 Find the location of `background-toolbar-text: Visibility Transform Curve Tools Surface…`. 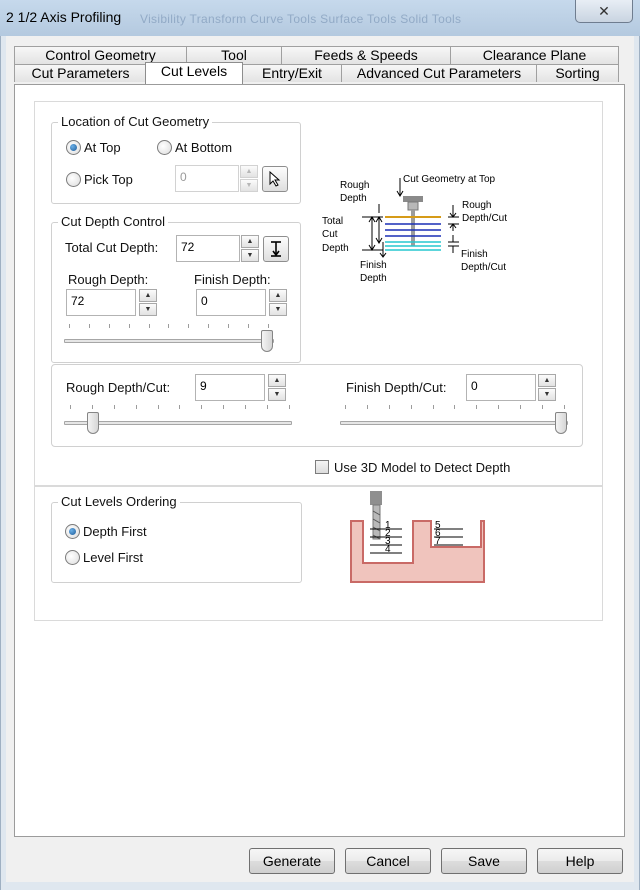

background-toolbar-text: Visibility Transform Curve Tools Surface… is located at coordinates (301, 19).